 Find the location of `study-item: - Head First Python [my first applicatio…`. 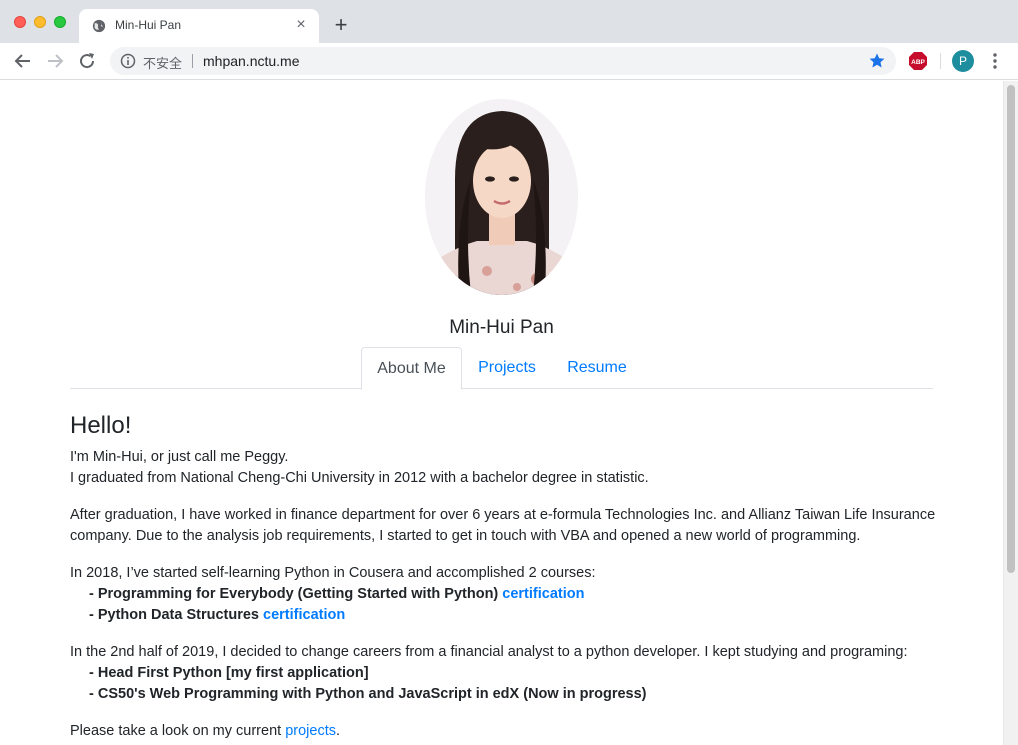

study-item: - Head First Python [my first applicatio… is located at coordinates (229, 673).